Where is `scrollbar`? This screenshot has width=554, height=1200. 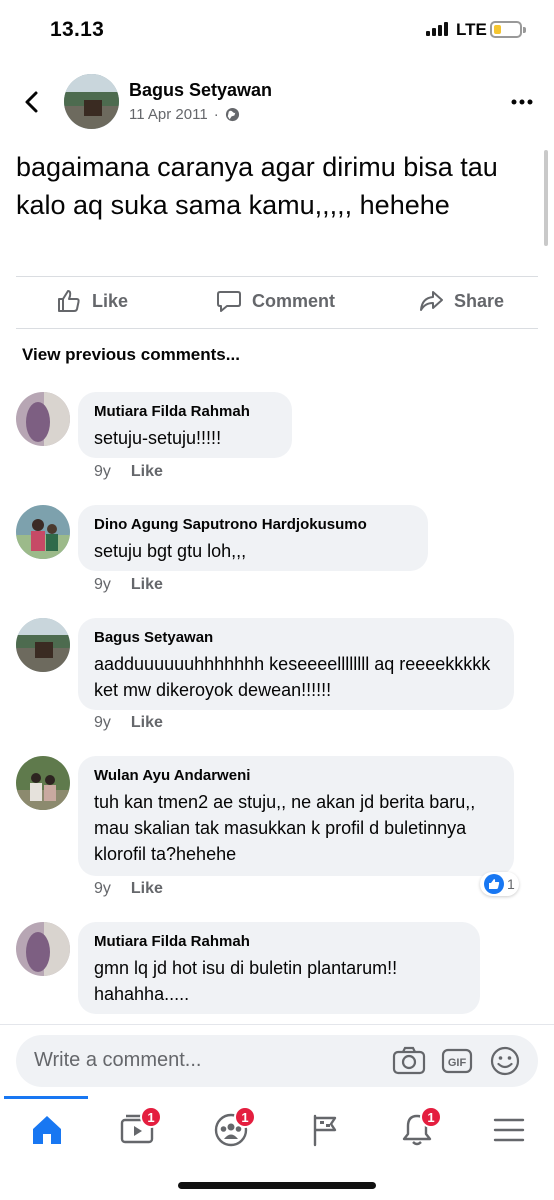
scrollbar is located at coordinates (546, 198).